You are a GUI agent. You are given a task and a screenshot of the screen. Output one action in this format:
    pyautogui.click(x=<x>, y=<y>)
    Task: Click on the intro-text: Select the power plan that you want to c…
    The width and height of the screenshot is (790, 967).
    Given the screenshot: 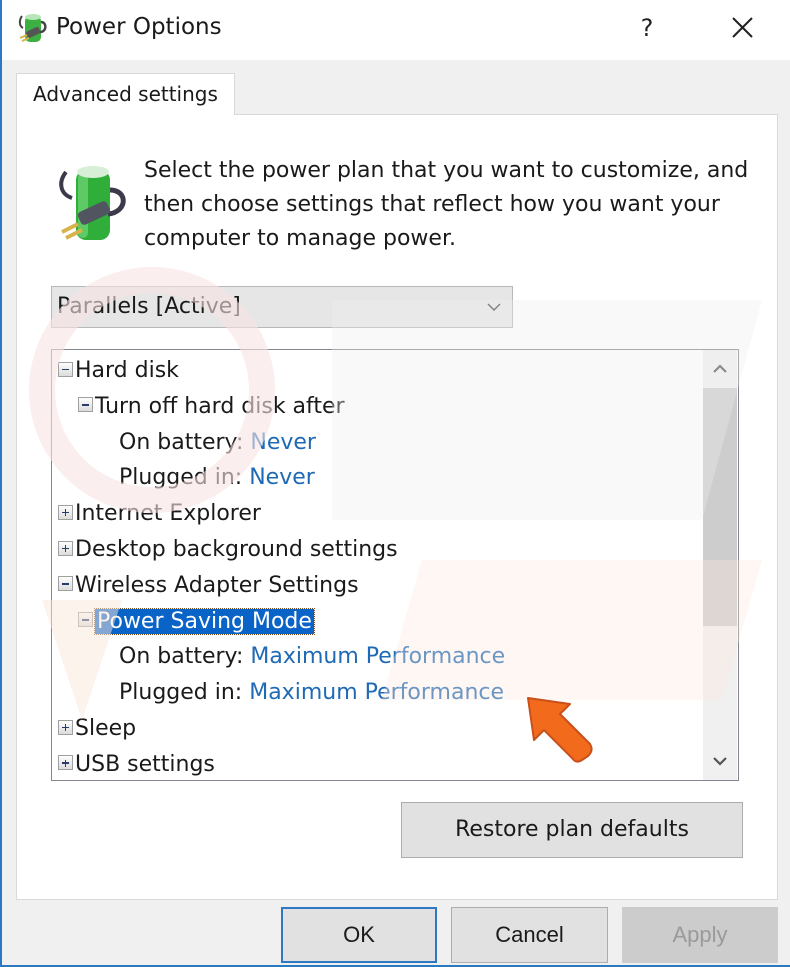 What is the action you would take?
    pyautogui.click(x=446, y=204)
    